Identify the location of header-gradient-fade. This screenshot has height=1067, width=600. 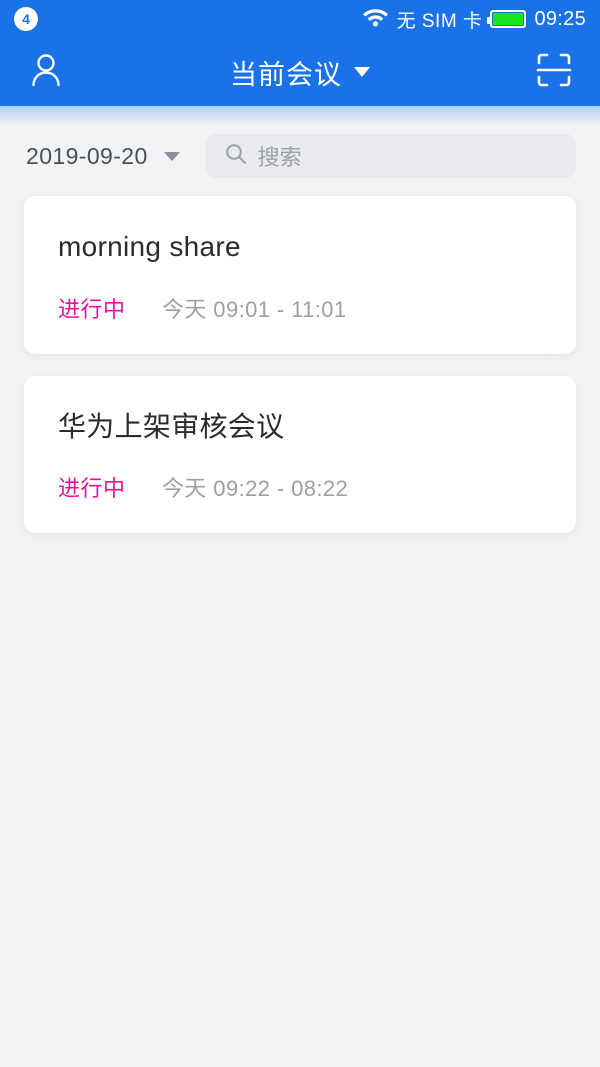
(300, 117).